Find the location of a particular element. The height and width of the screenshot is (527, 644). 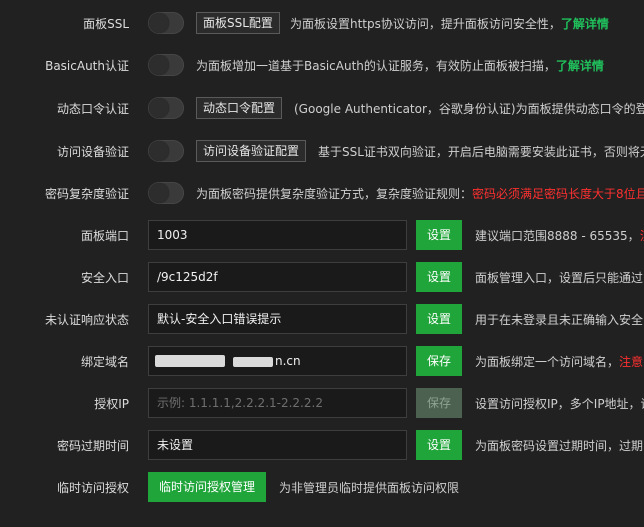

device-verify-toggle is located at coordinates (166, 151).